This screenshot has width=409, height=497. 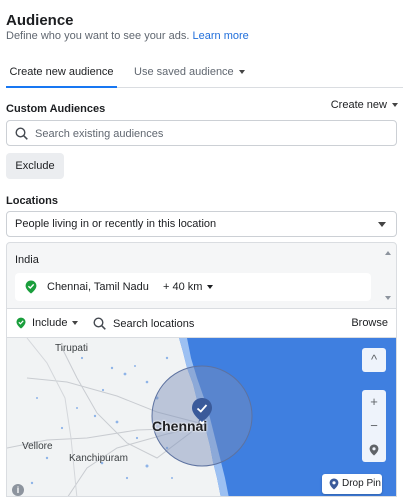 I want to click on location-marker-icon, so click(x=374, y=450).